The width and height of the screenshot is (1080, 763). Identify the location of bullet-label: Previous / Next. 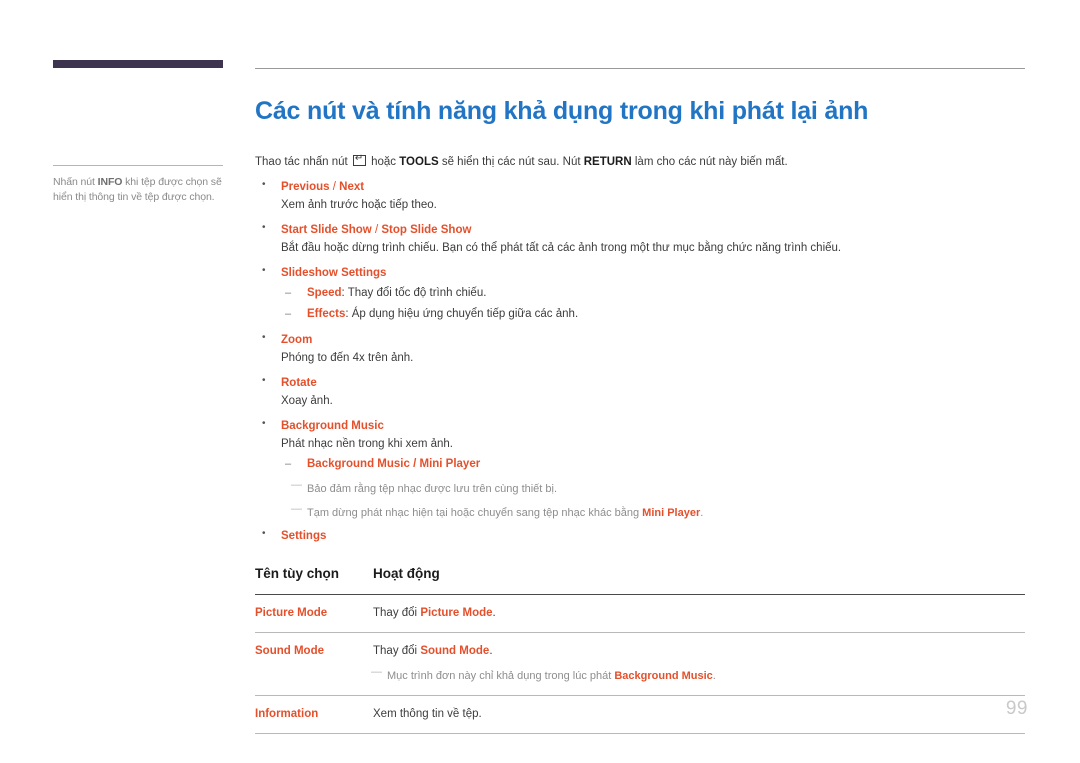
(653, 187).